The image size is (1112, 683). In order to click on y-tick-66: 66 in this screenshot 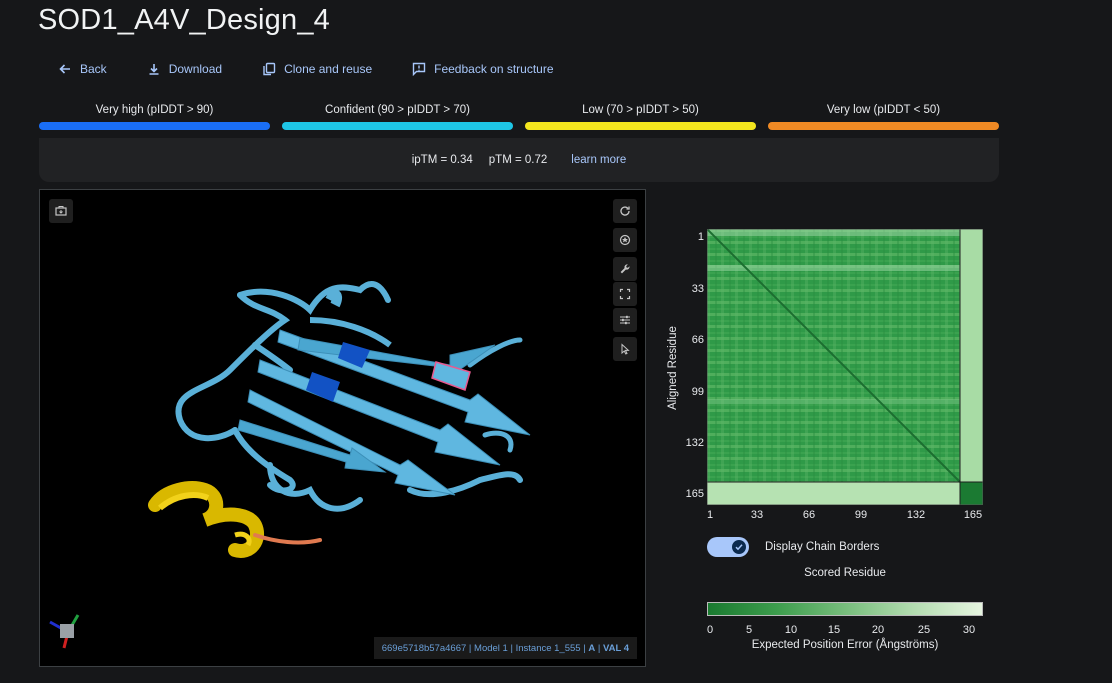, I will do `click(697, 340)`.